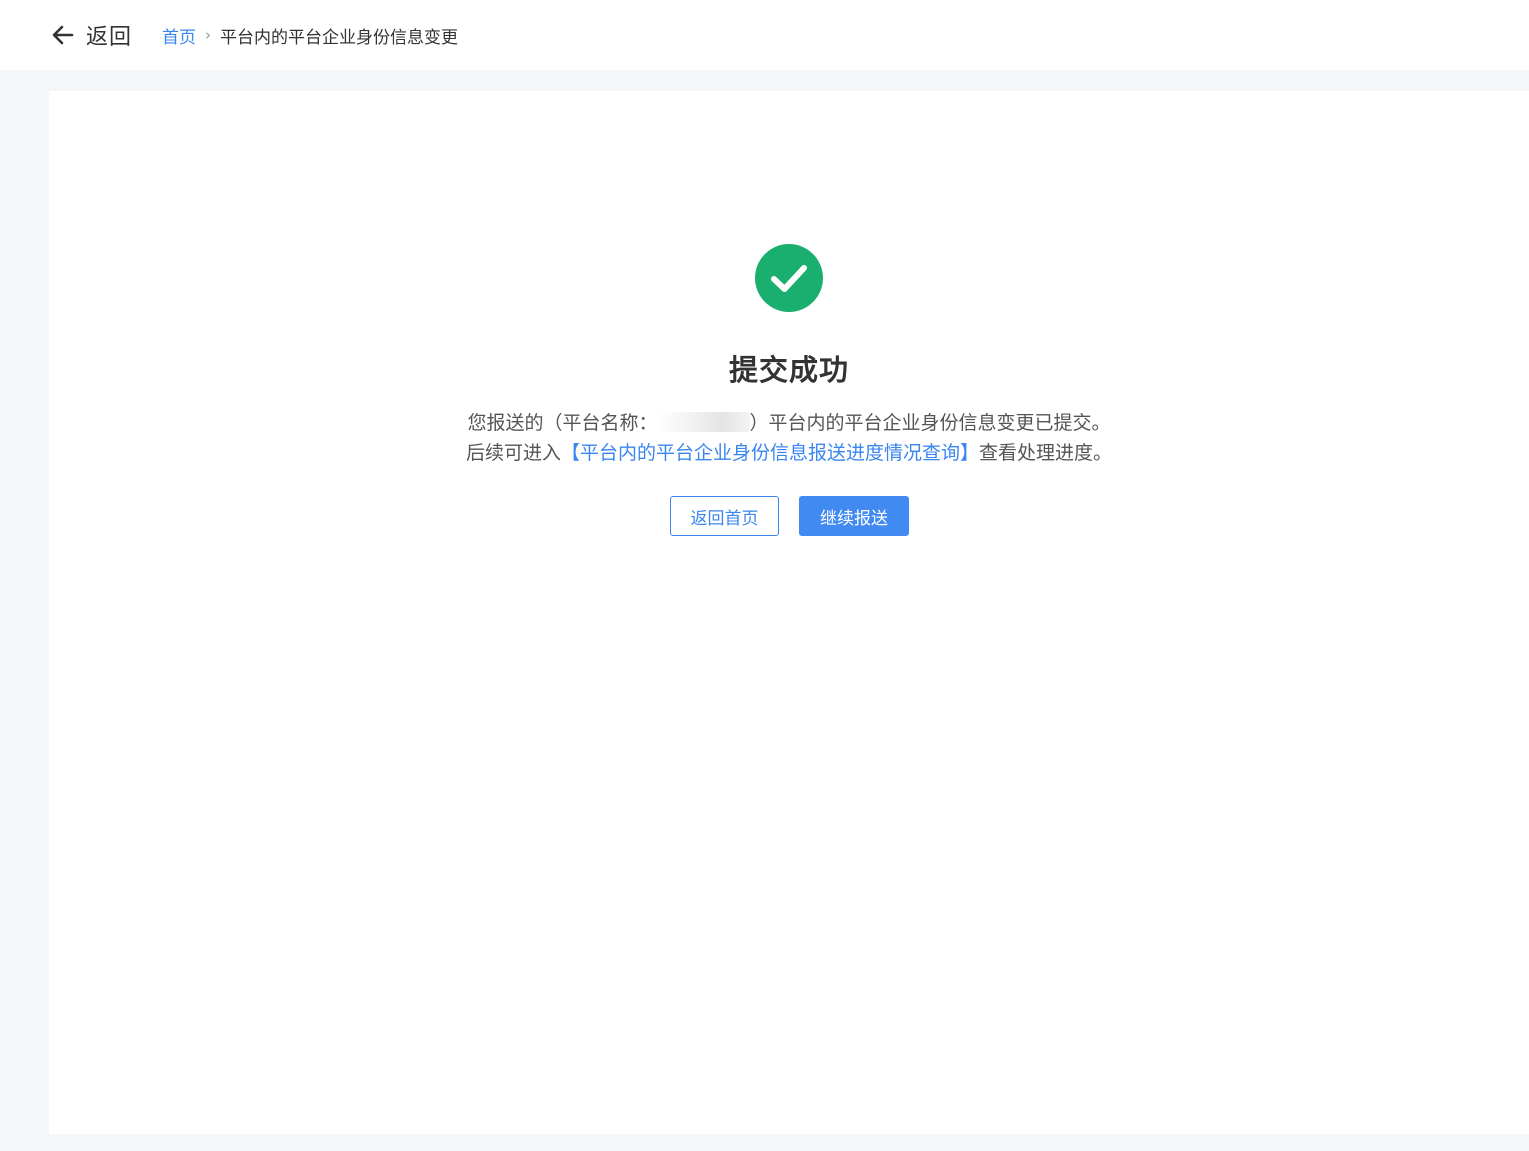  I want to click on result-hint-prefix: 后续可进入, so click(513, 453).